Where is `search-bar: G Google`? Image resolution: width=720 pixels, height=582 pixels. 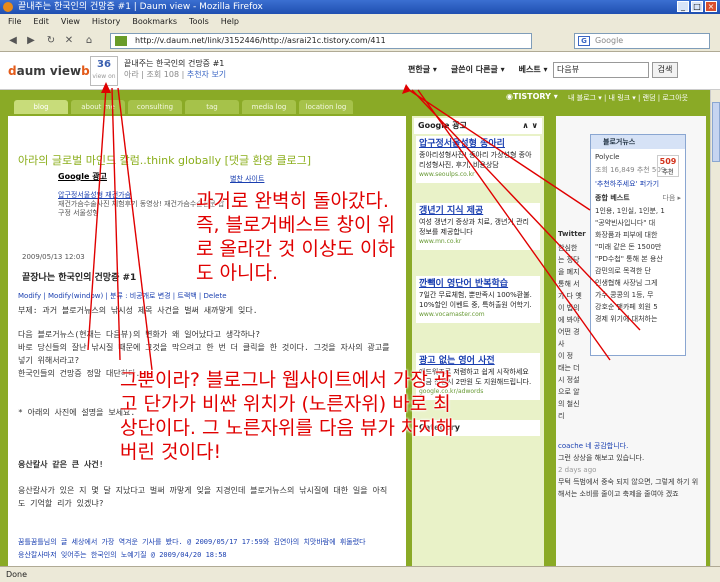
search-bar: G Google is located at coordinates (642, 41).